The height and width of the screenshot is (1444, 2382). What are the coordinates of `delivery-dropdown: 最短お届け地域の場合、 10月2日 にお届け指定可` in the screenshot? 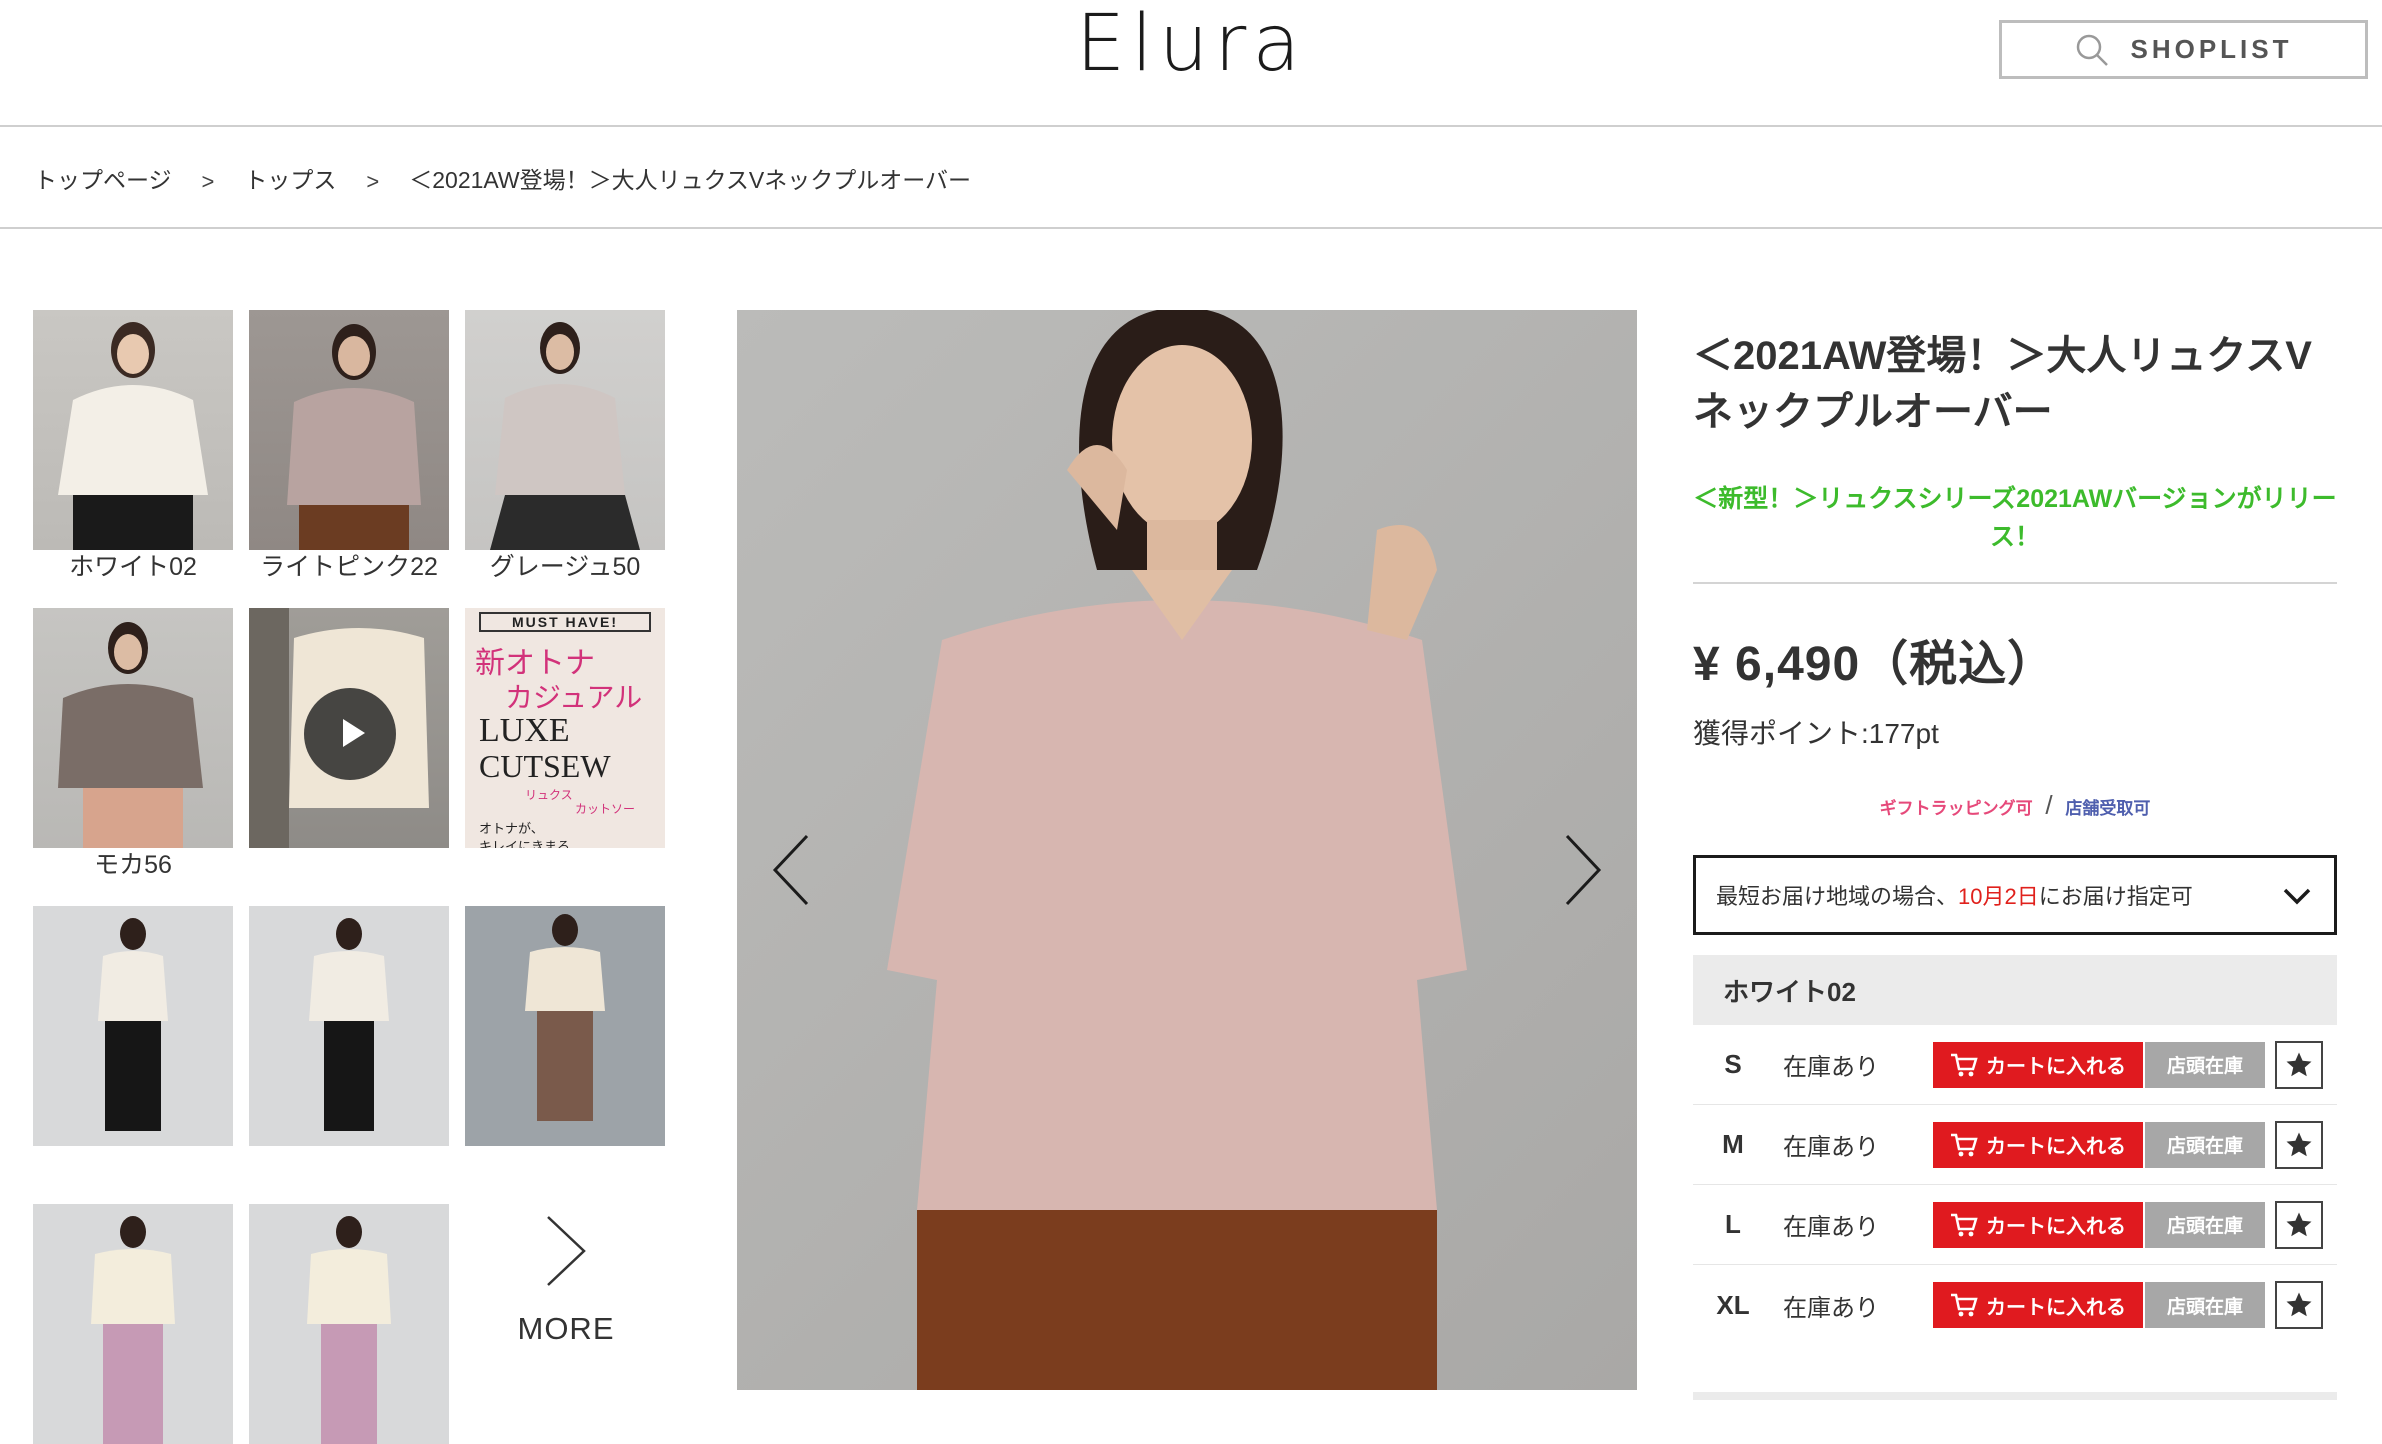 It's located at (2015, 895).